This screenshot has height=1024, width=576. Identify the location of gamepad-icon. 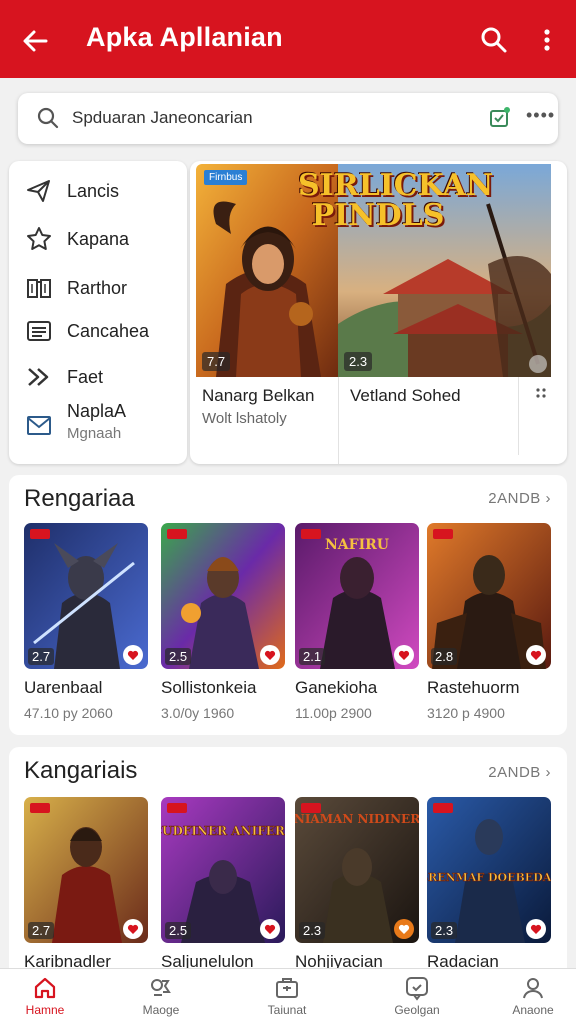
(161, 987).